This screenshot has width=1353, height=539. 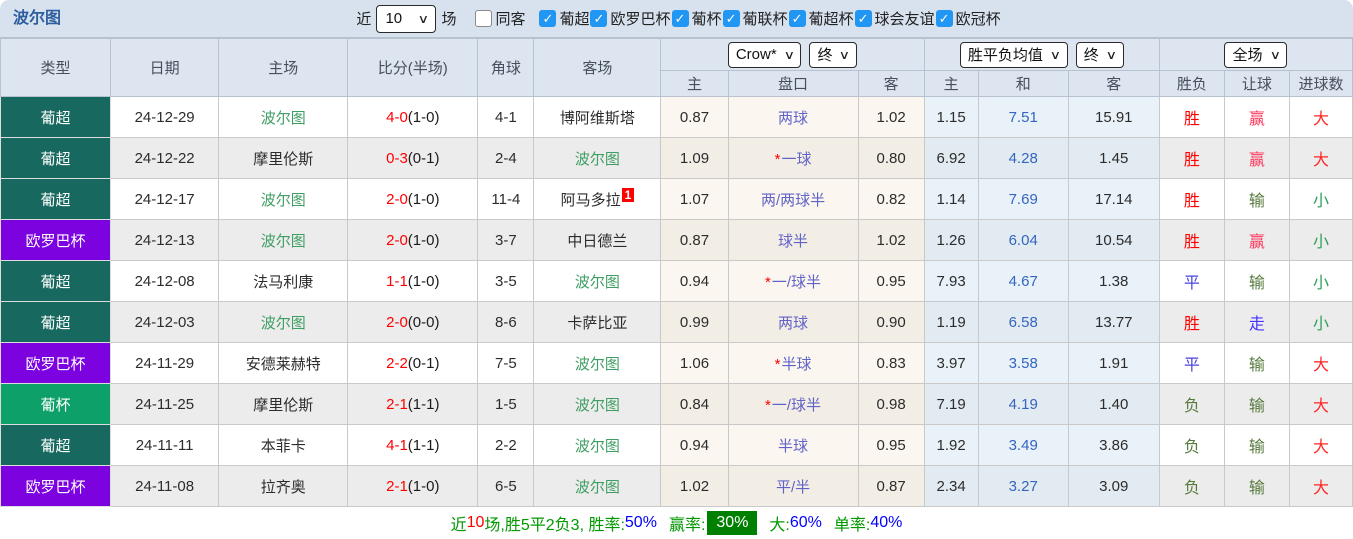 What do you see at coordinates (56, 67) in the screenshot?
I see `col-type: 类型` at bounding box center [56, 67].